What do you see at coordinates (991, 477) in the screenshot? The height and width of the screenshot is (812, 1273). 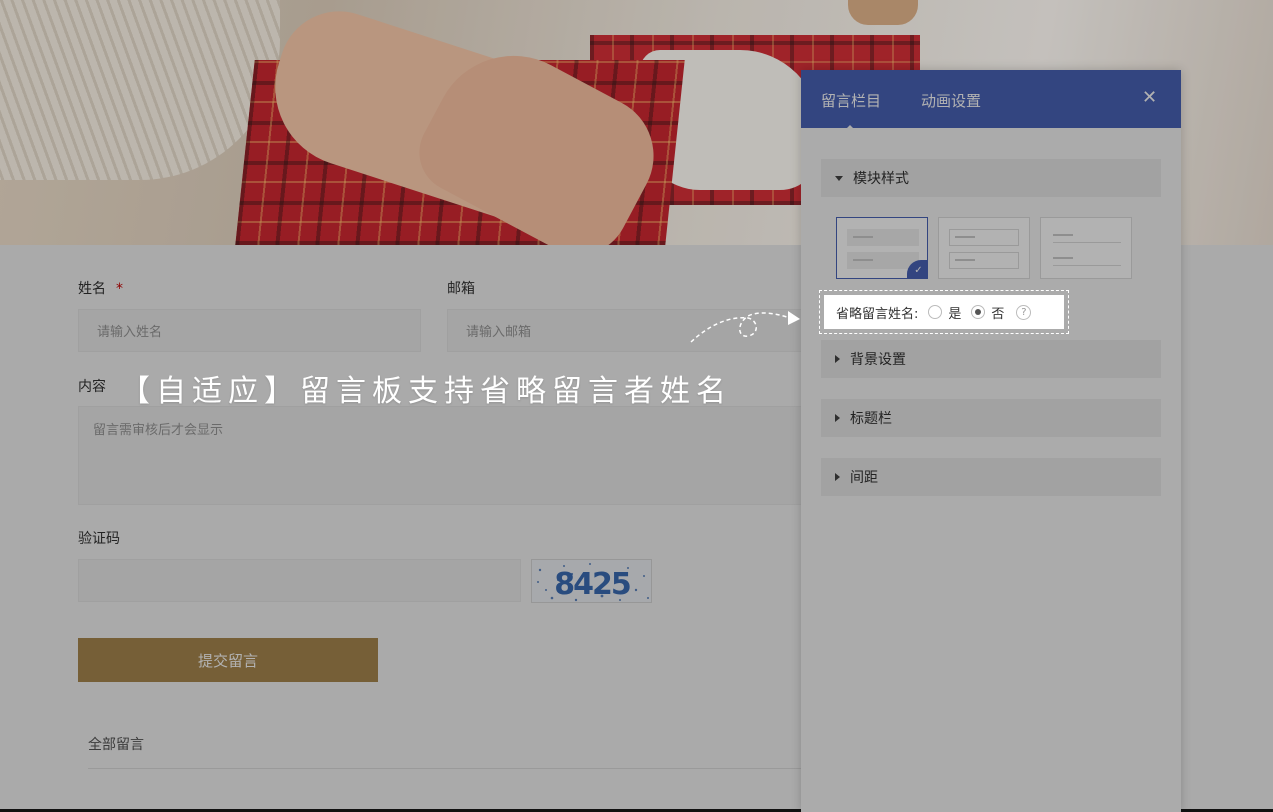 I see `section-spacing: 间距` at bounding box center [991, 477].